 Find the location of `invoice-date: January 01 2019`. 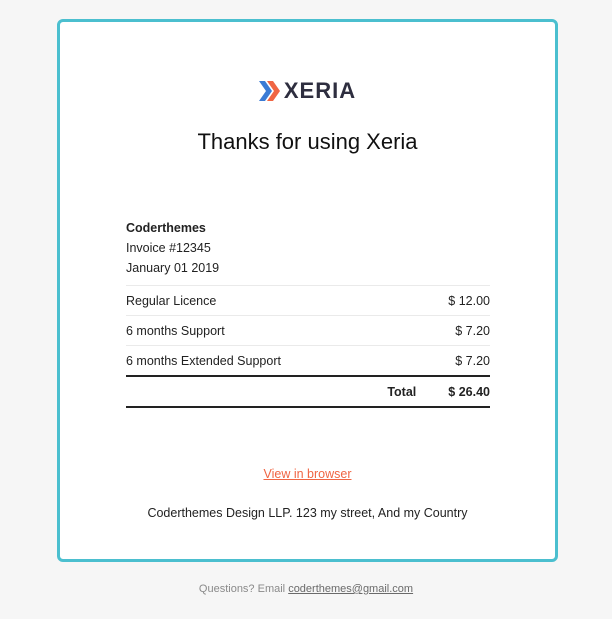

invoice-date: January 01 2019 is located at coordinates (173, 268).